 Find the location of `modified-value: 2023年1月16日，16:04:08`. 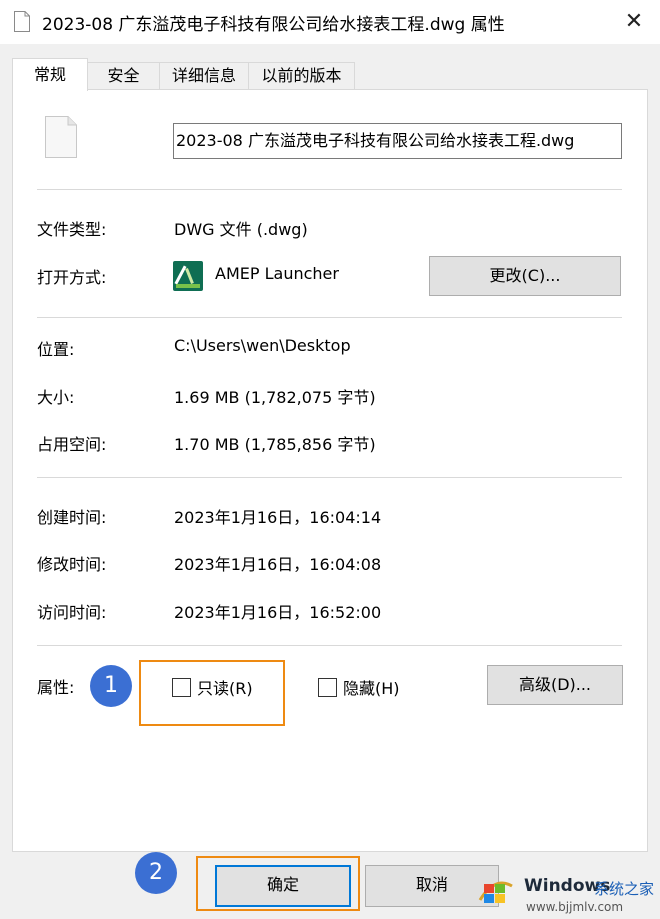

modified-value: 2023年1月16日，16:04:08 is located at coordinates (278, 564).